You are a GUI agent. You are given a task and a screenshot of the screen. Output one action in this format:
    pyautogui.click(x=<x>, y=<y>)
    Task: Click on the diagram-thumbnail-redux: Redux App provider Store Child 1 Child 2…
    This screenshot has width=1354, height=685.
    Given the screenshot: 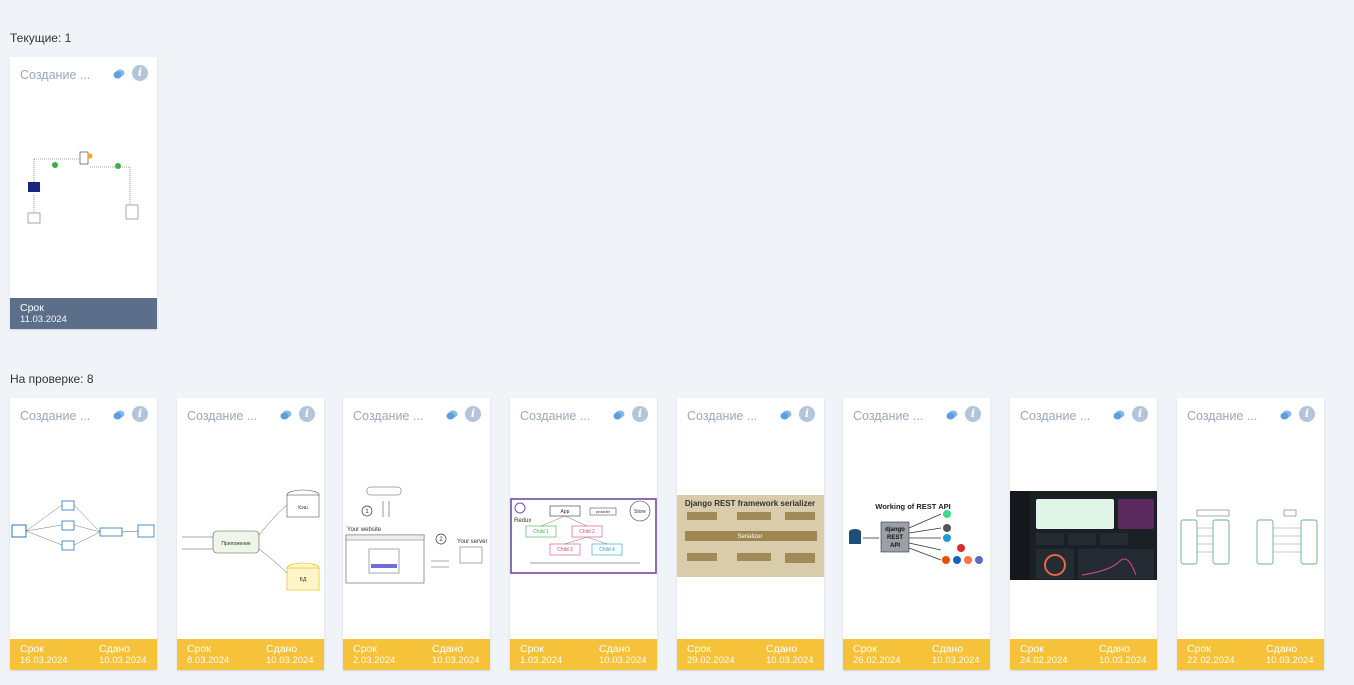 What is the action you would take?
    pyautogui.click(x=583, y=536)
    